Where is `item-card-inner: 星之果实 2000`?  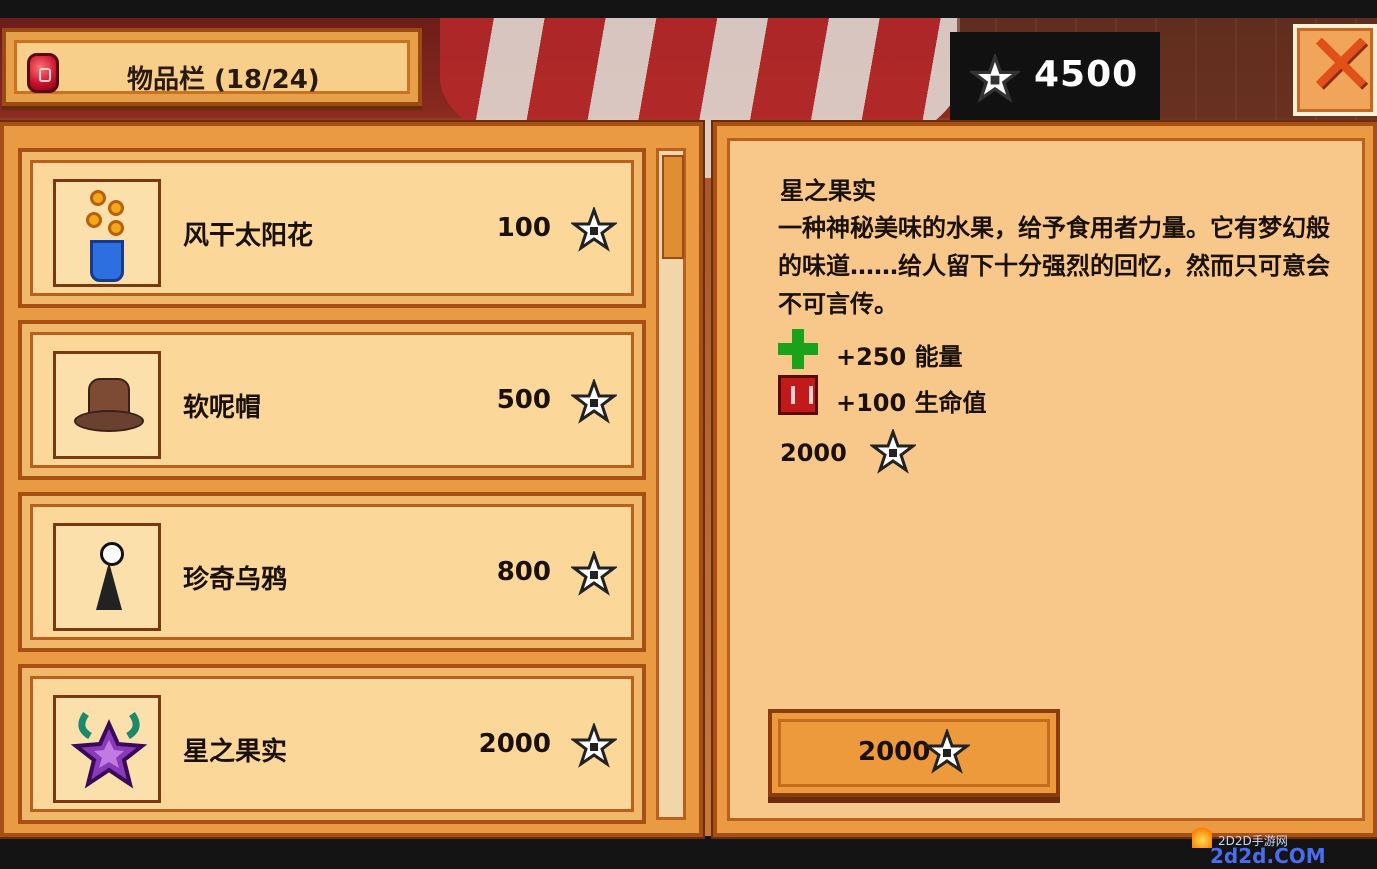 item-card-inner: 星之果实 2000 is located at coordinates (332, 744).